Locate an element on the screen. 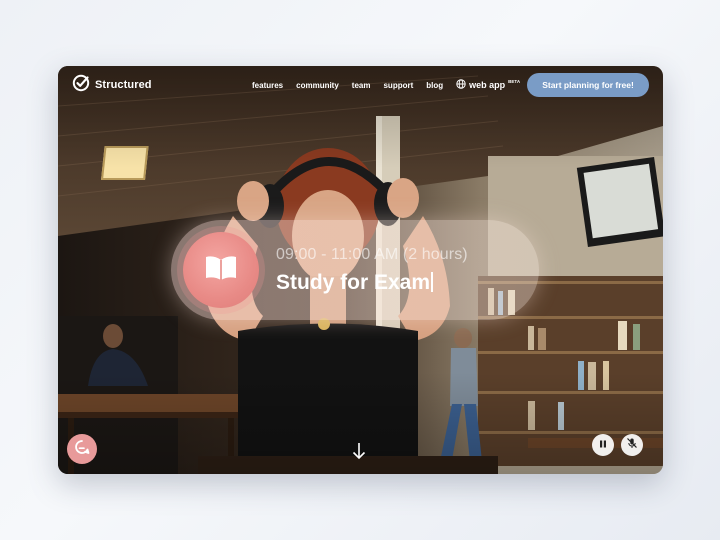 This screenshot has width=720, height=540. web-app-label: web app is located at coordinates (487, 85).